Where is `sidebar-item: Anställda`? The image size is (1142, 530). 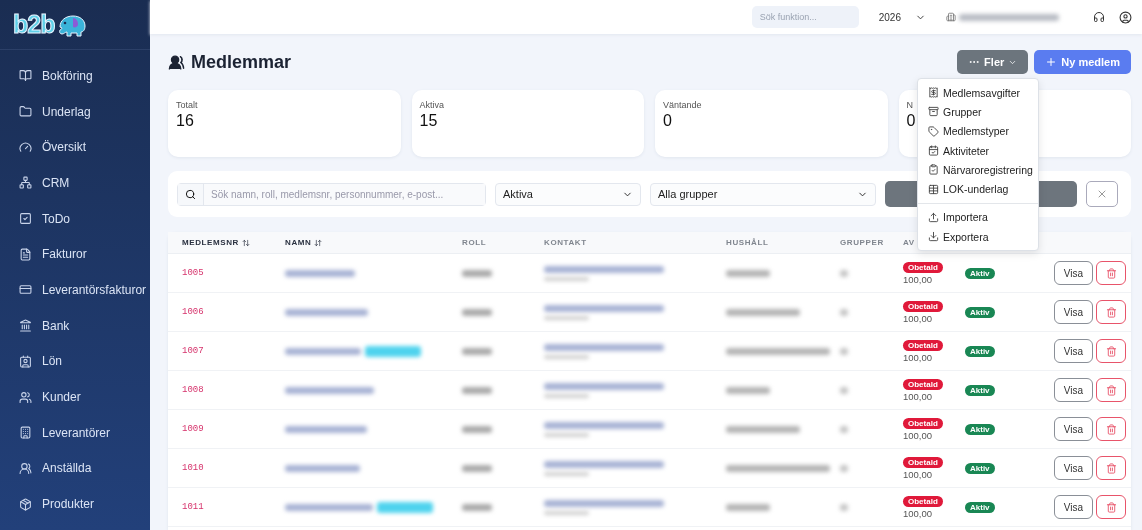
sidebar-item: Anställda is located at coordinates (75, 468).